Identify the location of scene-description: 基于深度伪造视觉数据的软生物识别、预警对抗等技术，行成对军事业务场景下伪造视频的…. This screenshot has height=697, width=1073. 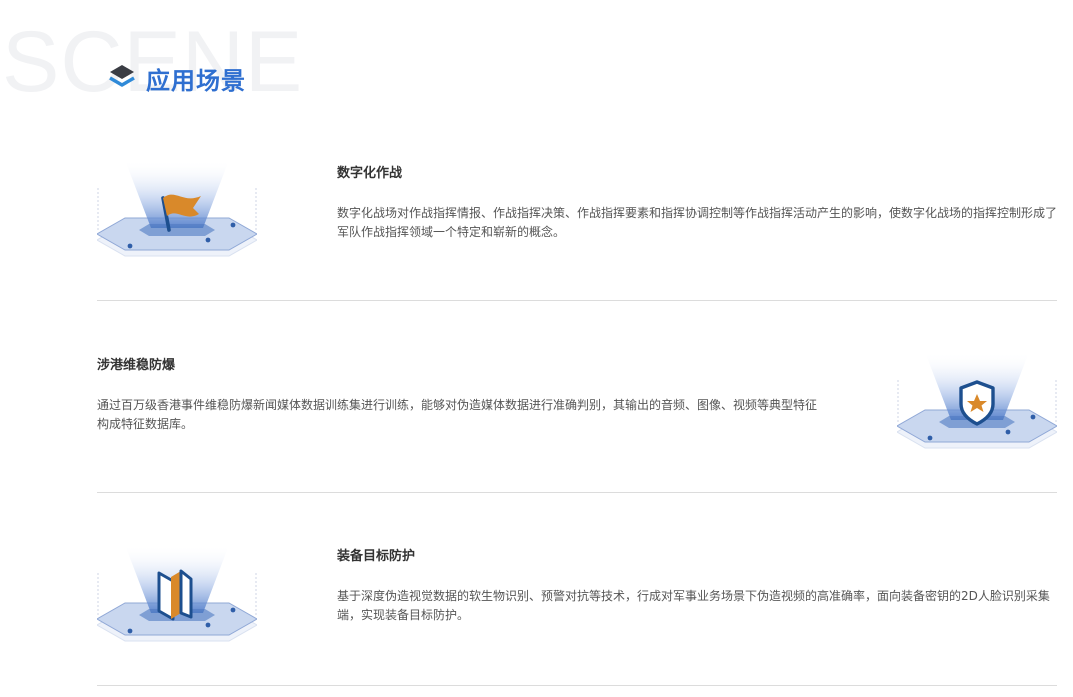
(693, 605).